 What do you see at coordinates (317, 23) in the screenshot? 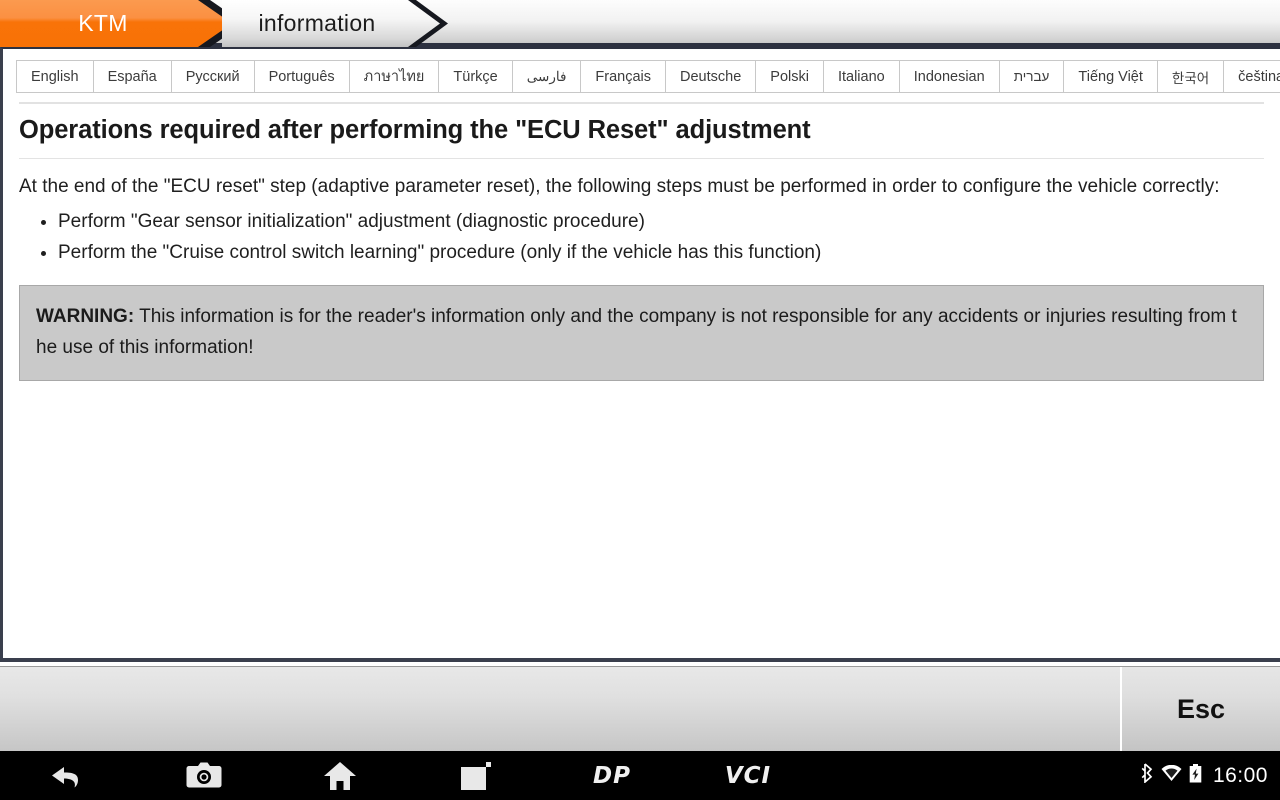
I see `tab-information-label: information` at bounding box center [317, 23].